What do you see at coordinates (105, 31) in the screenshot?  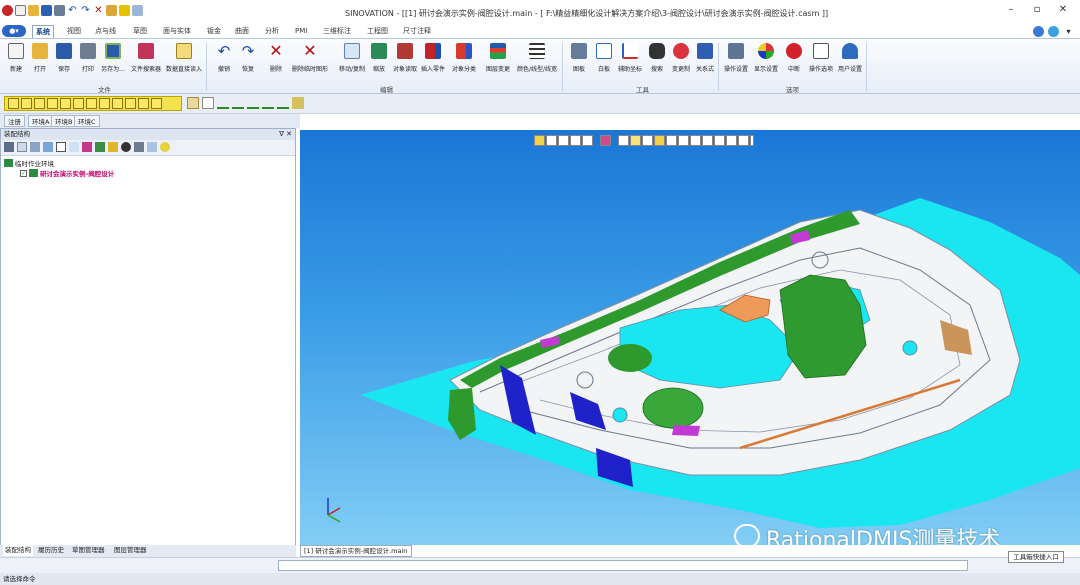 I see `tab-point-line: 点与线` at bounding box center [105, 31].